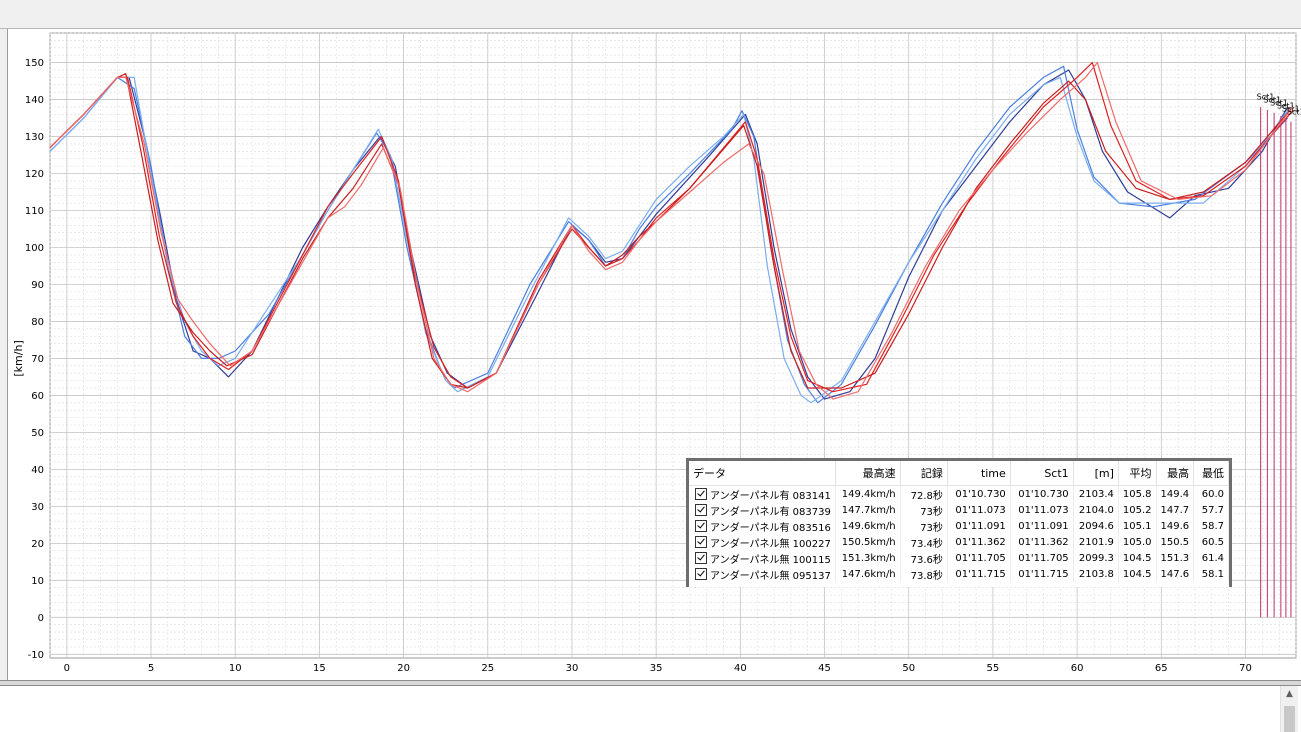 The width and height of the screenshot is (1301, 732). What do you see at coordinates (4, 354) in the screenshot?
I see `left-gutter` at bounding box center [4, 354].